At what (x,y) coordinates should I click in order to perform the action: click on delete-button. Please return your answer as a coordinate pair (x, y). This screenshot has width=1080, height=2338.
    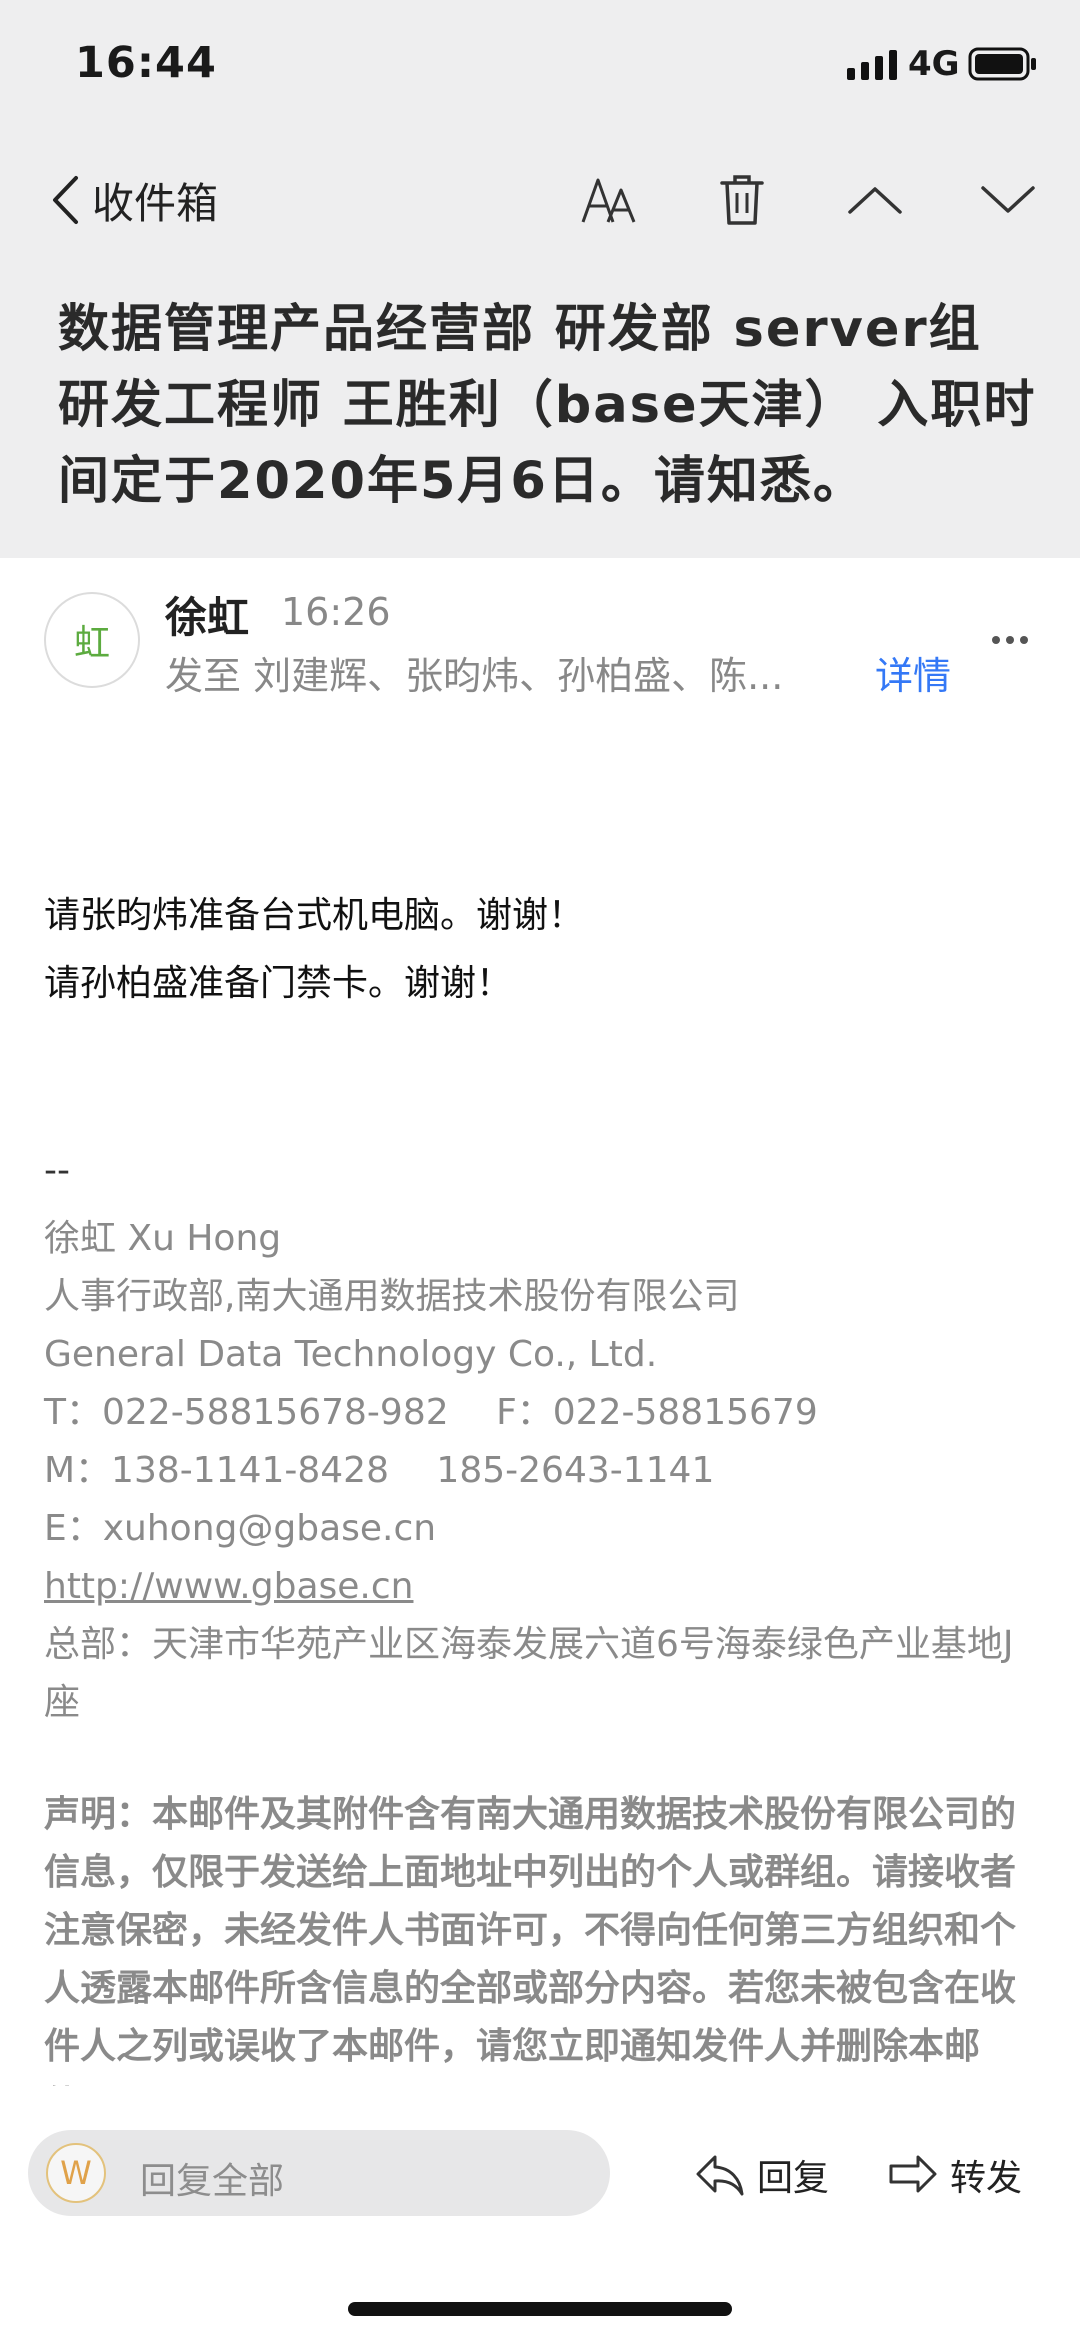
    Looking at the image, I should click on (742, 200).